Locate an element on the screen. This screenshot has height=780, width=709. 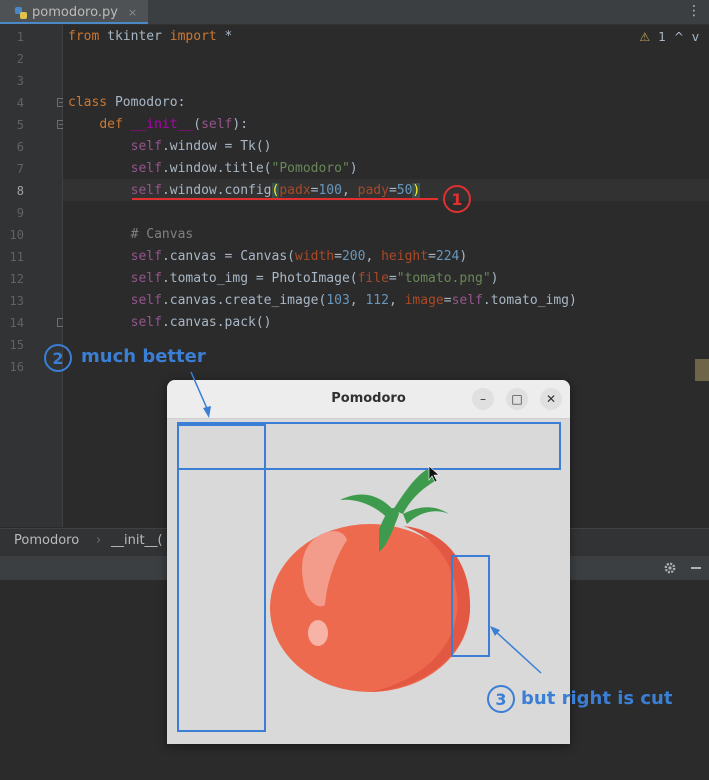
annotation-marker-2: 2 is located at coordinates (58, 358).